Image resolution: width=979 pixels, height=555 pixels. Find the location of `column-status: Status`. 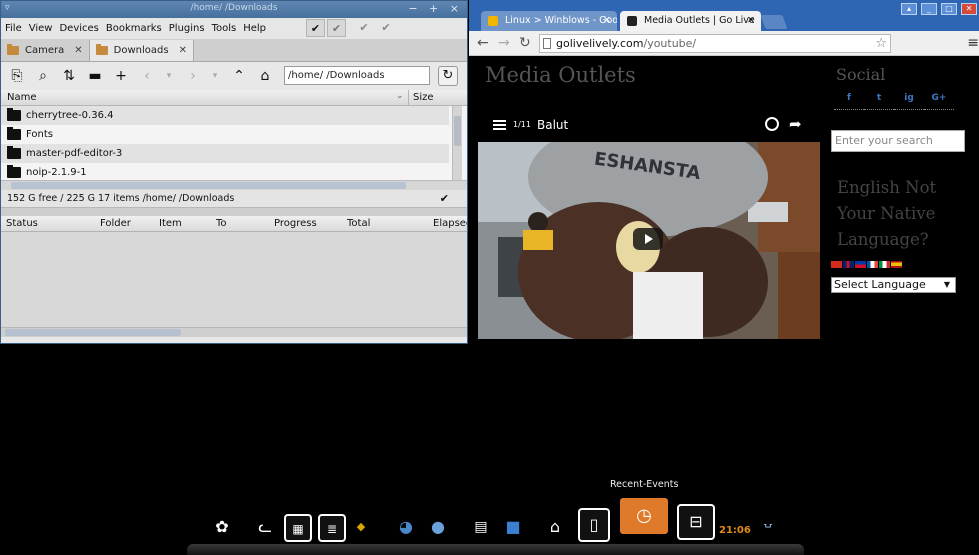

column-status: Status is located at coordinates (22, 223).